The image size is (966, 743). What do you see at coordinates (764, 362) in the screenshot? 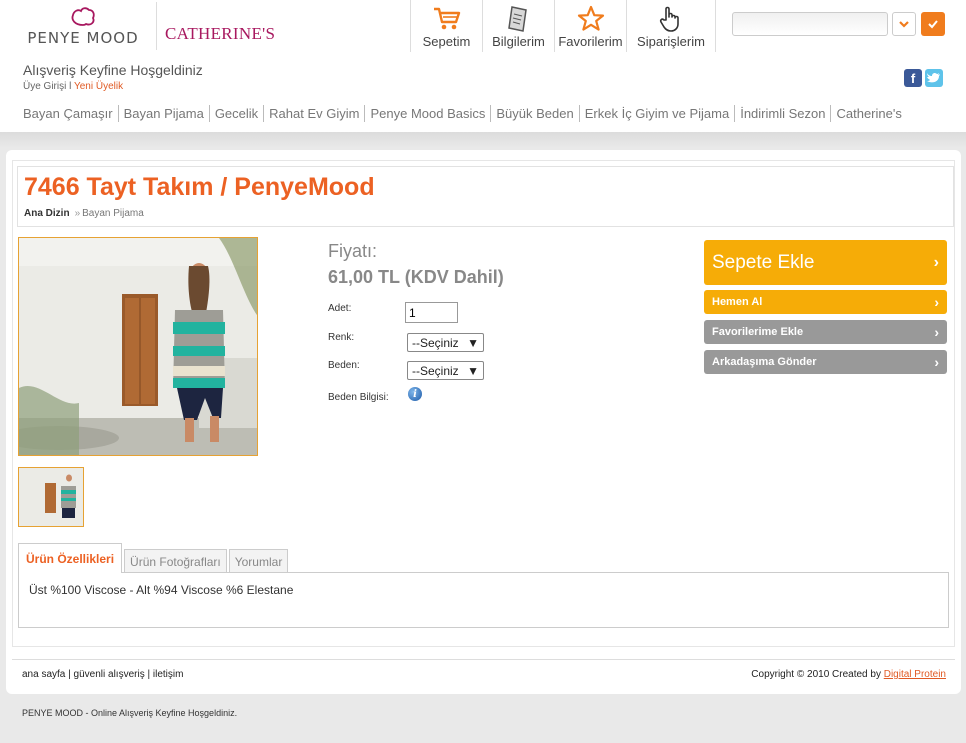
I see `send-friend-label: Arkadaşıma Gönder` at bounding box center [764, 362].